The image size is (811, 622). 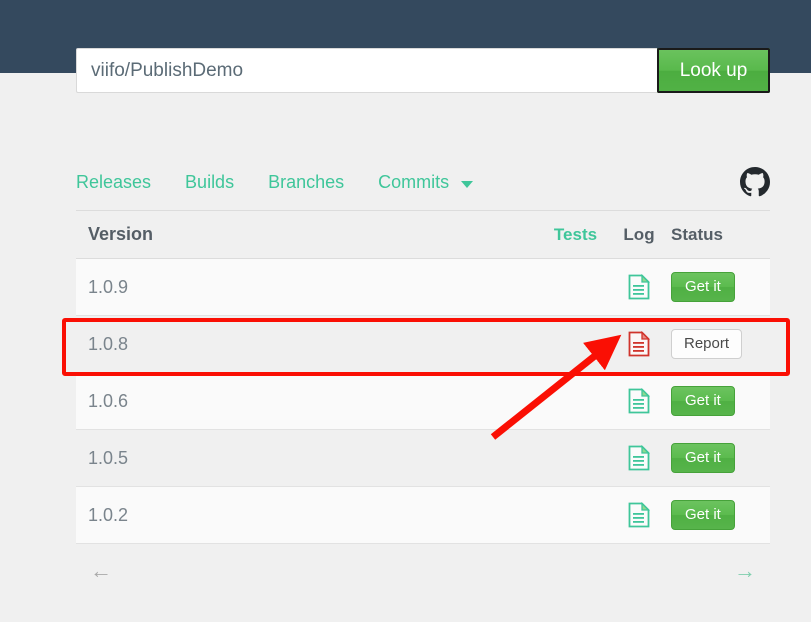 I want to click on pagination: ← →, so click(x=423, y=571).